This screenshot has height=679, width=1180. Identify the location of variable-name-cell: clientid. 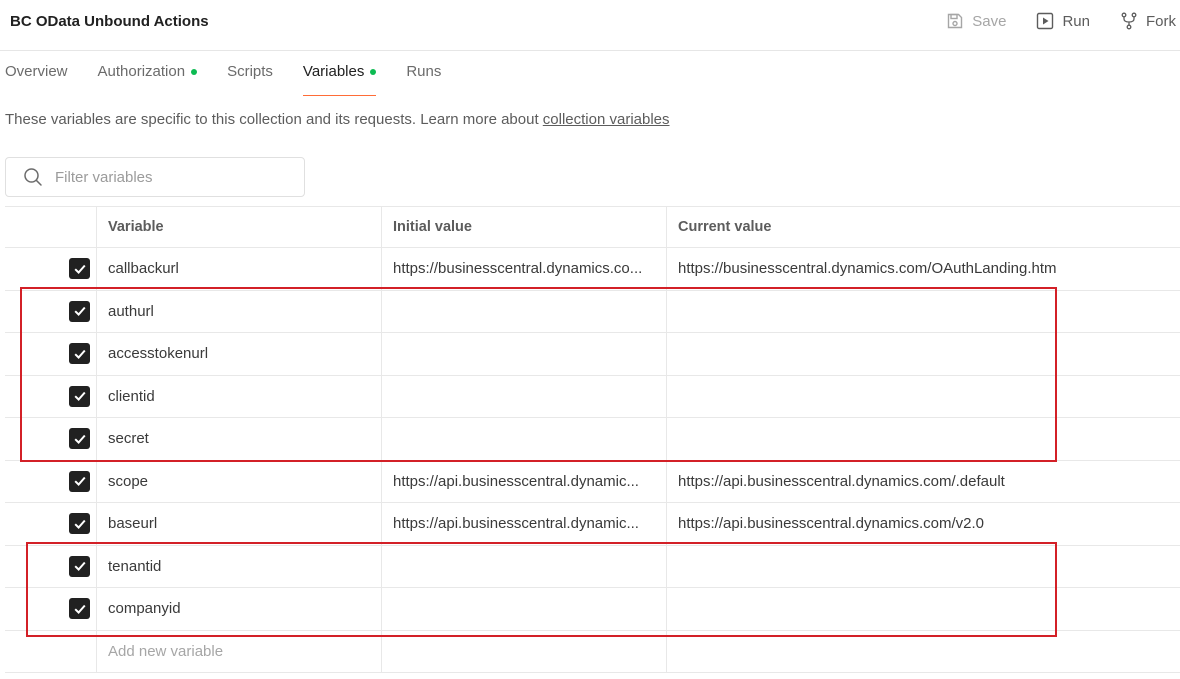
(238, 396).